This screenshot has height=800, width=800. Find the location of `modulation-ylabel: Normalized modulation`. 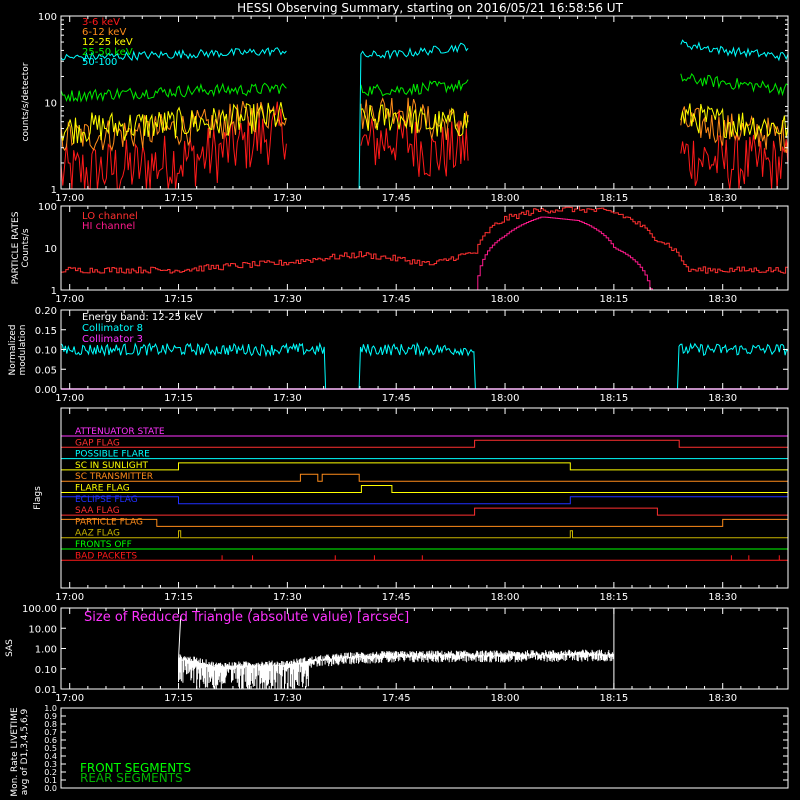

modulation-ylabel: Normalized modulation is located at coordinates (18, 349).